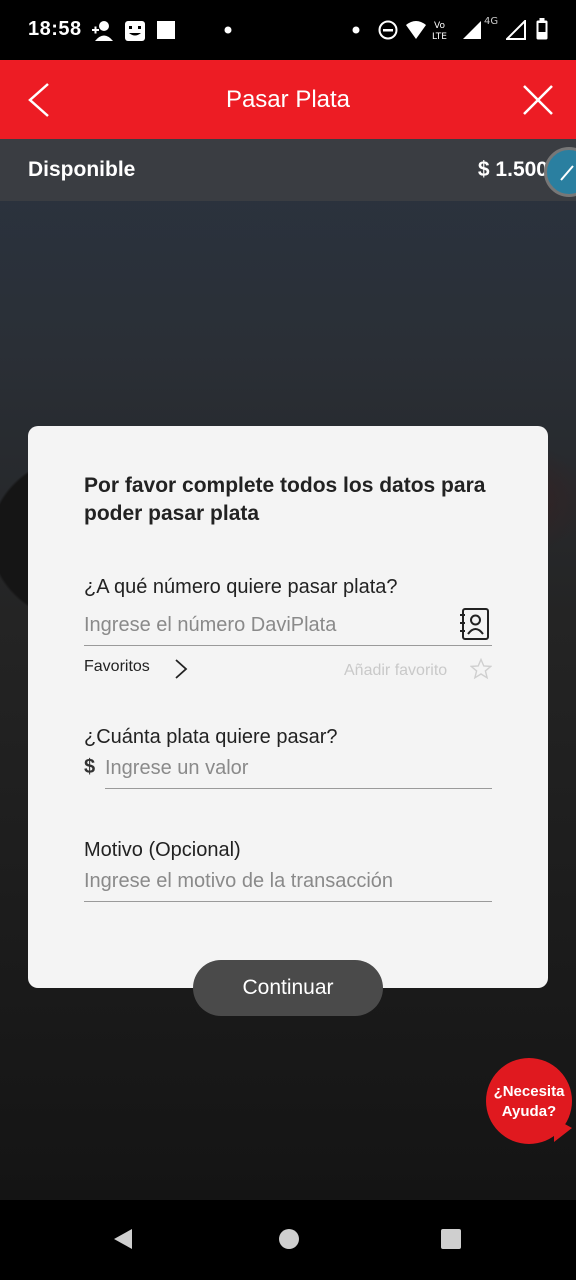 Image resolution: width=576 pixels, height=1280 pixels. Describe the element at coordinates (481, 669) in the screenshot. I see `star-icon` at that location.